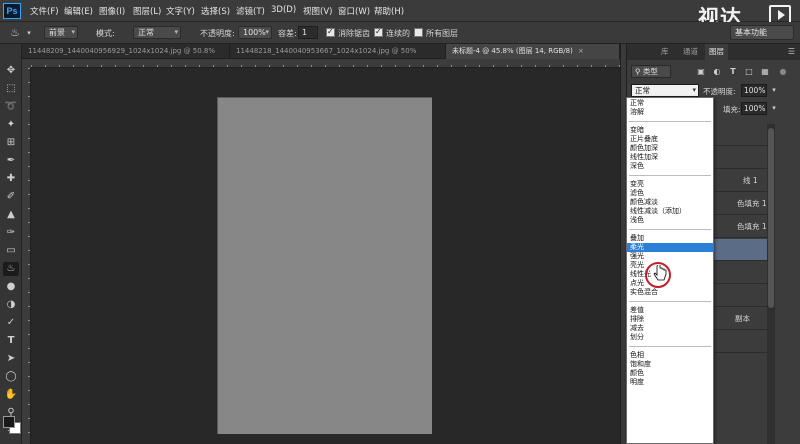 This screenshot has height=444, width=800. Describe the element at coordinates (670, 148) in the screenshot. I see `blend-mode-option: 颜色加深` at that location.